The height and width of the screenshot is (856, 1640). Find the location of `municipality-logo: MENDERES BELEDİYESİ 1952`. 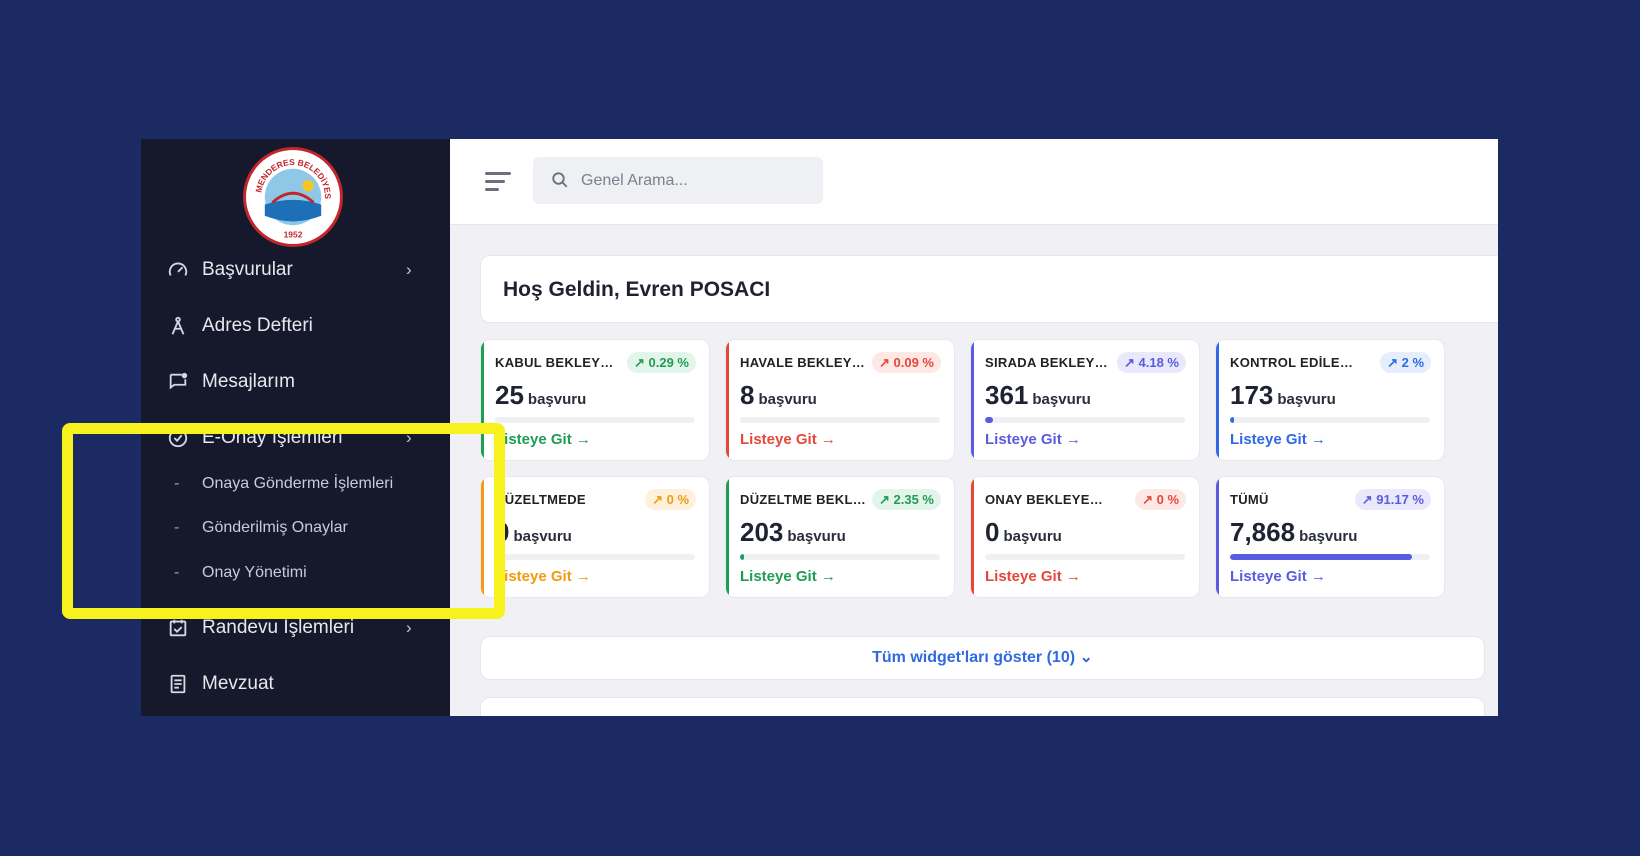

municipality-logo: MENDERES BELEDİYESİ 1952 is located at coordinates (293, 194).